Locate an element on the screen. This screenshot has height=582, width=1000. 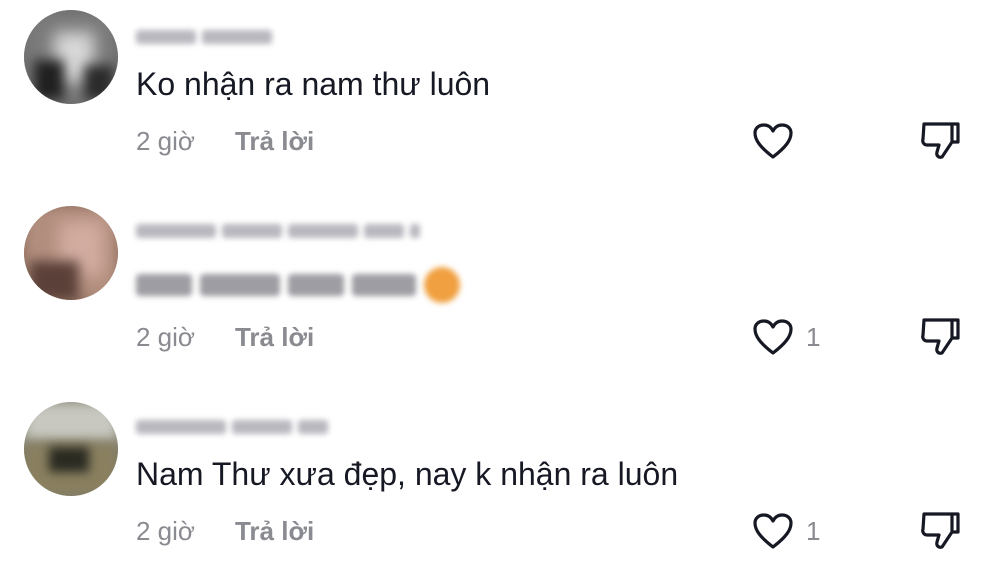
comment-text: Ko nhận ra nam thư luôn is located at coordinates (313, 84).